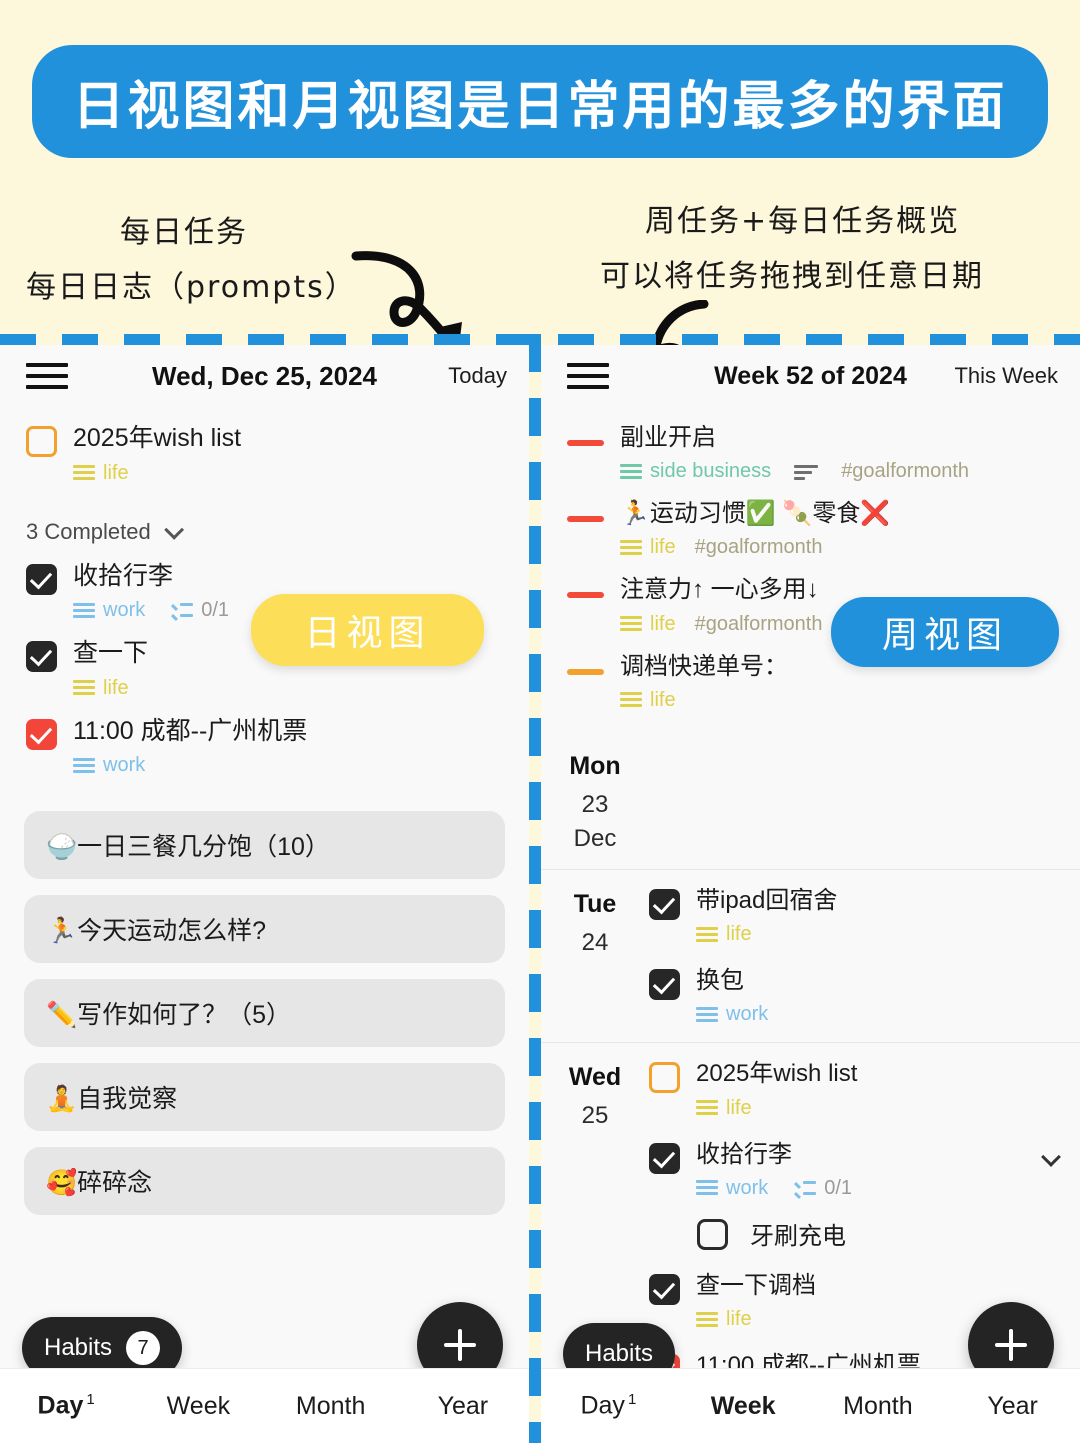 Image resolution: width=1080 pixels, height=1443 pixels. I want to click on journal-prompt-item: 🧘自我觉察, so click(264, 1097).